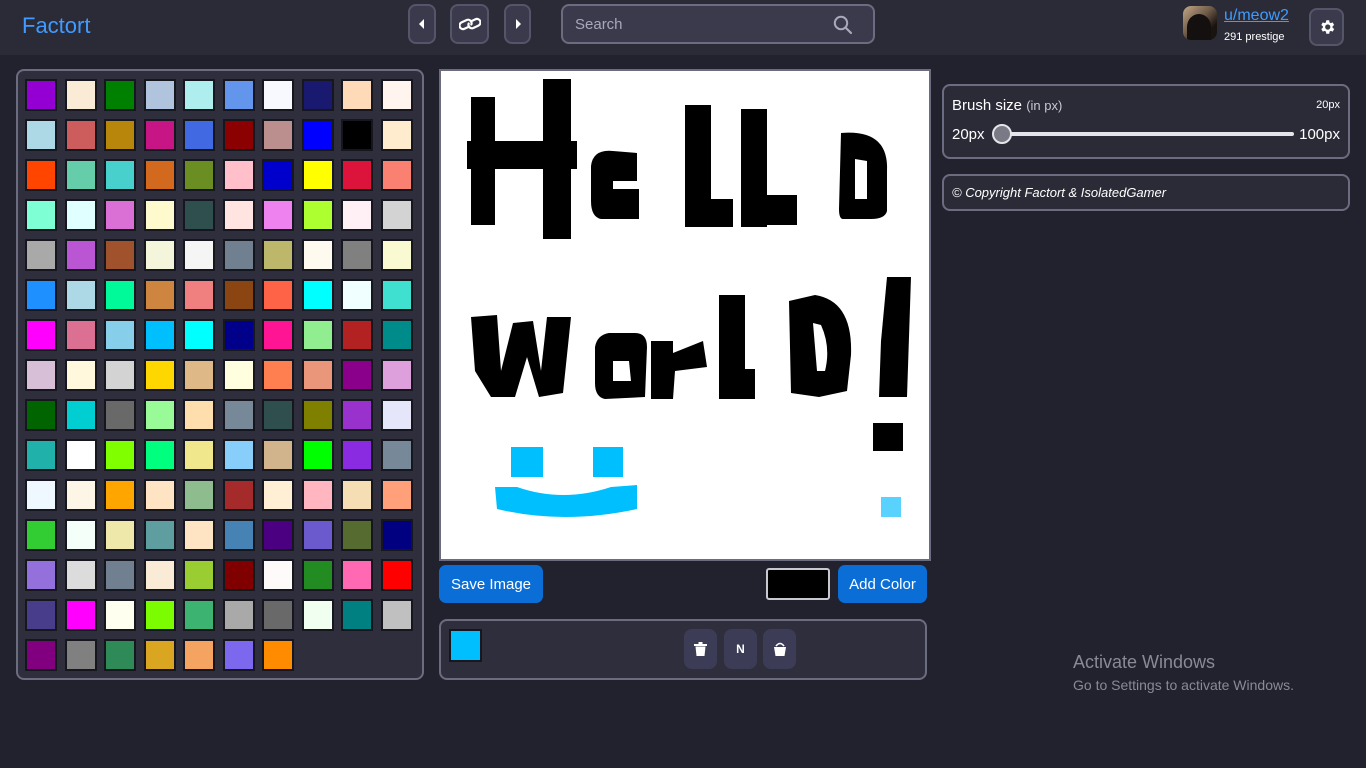 This screenshot has height=768, width=1366. What do you see at coordinates (1256, 16) in the screenshot?
I see `username-link: u/meow2` at bounding box center [1256, 16].